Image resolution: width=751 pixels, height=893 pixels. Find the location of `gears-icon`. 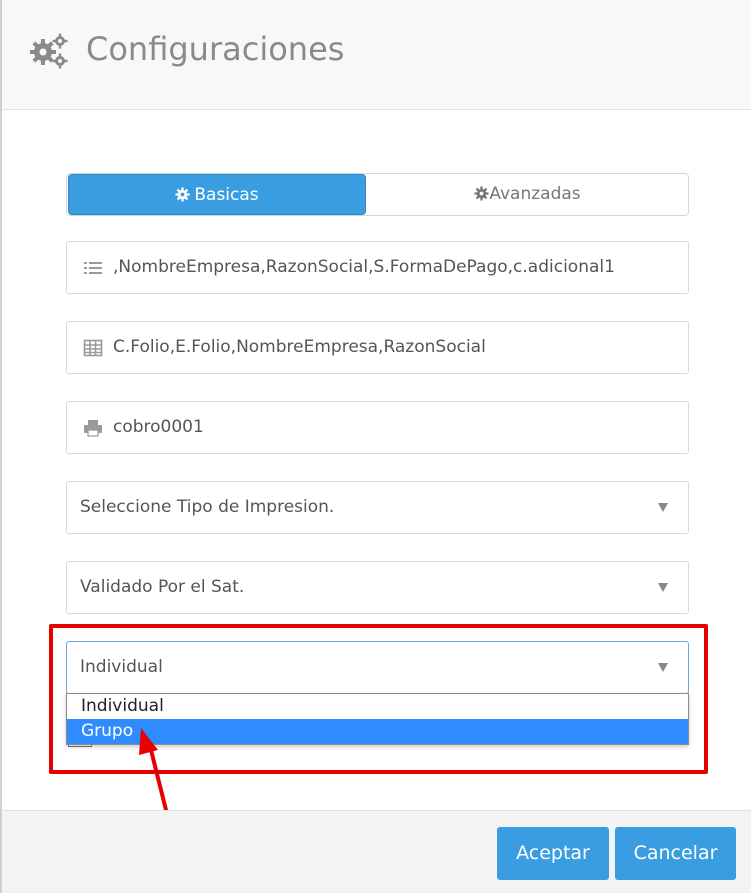

gears-icon is located at coordinates (49, 51).